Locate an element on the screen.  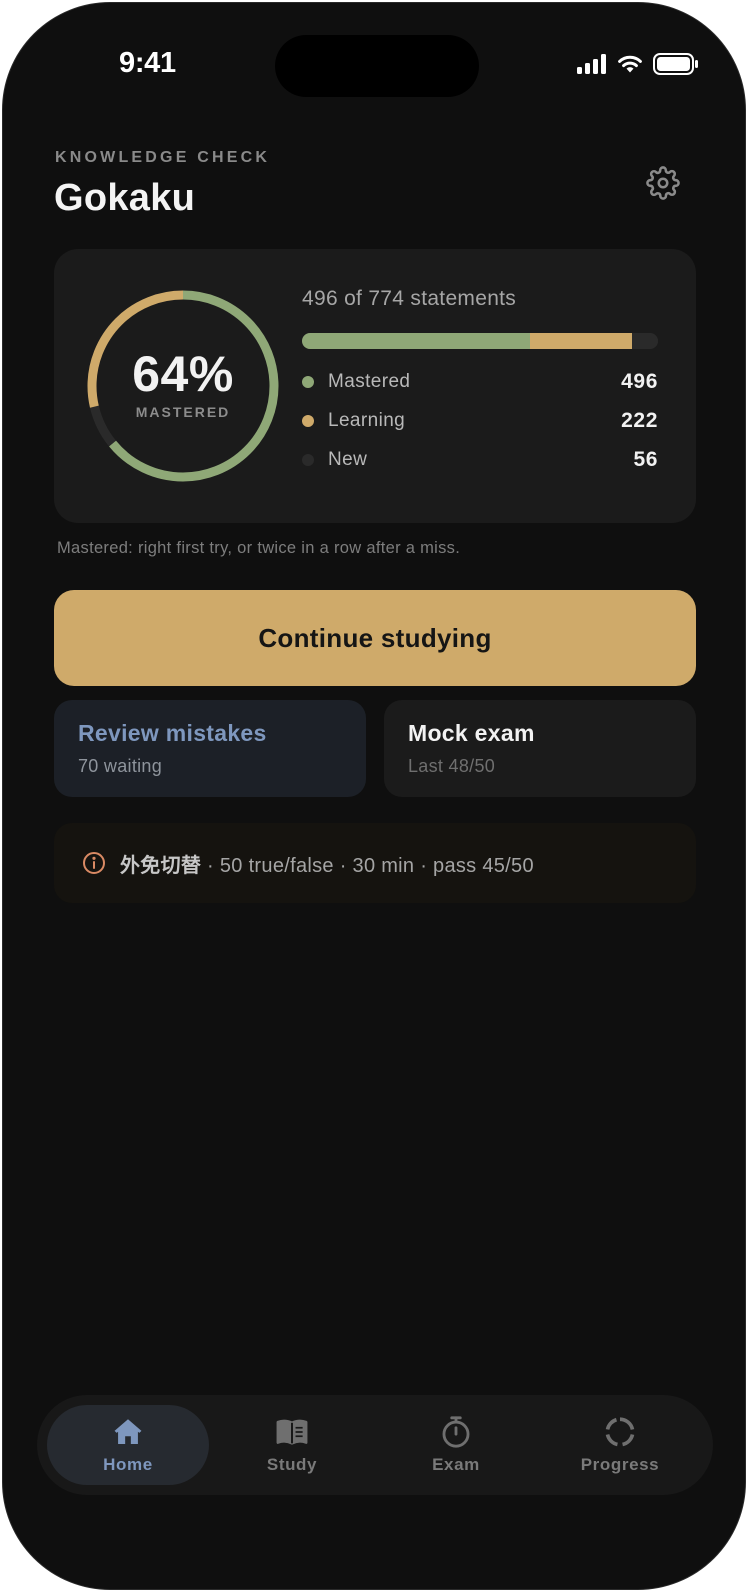
legend-label: Mastered is located at coordinates (369, 381).